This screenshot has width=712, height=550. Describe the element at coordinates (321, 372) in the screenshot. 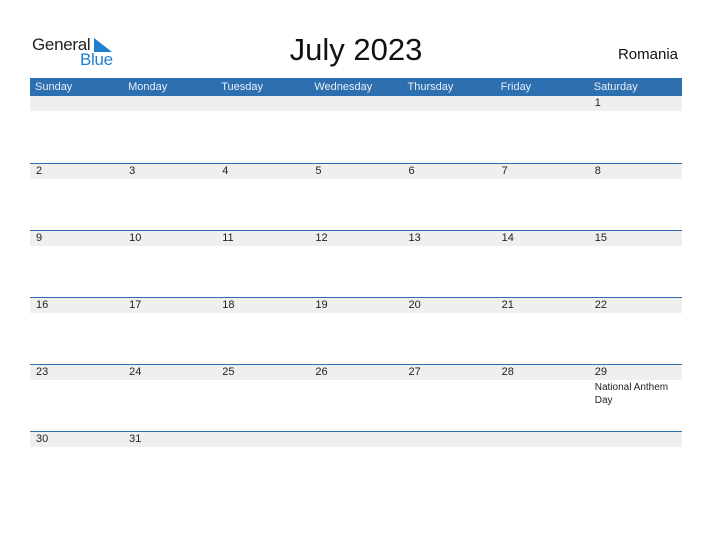

I see `day-number: 26` at that location.